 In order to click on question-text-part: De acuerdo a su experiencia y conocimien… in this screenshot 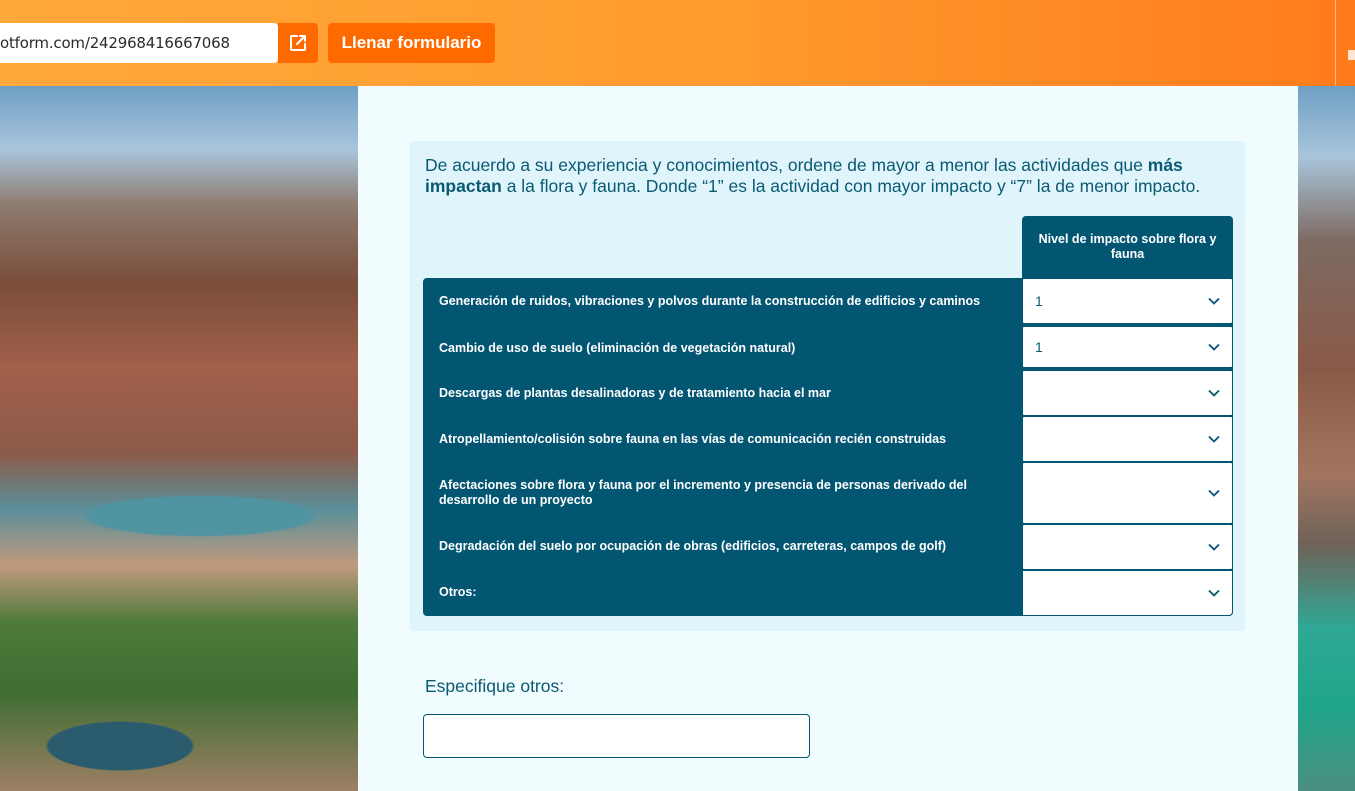, I will do `click(786, 165)`.